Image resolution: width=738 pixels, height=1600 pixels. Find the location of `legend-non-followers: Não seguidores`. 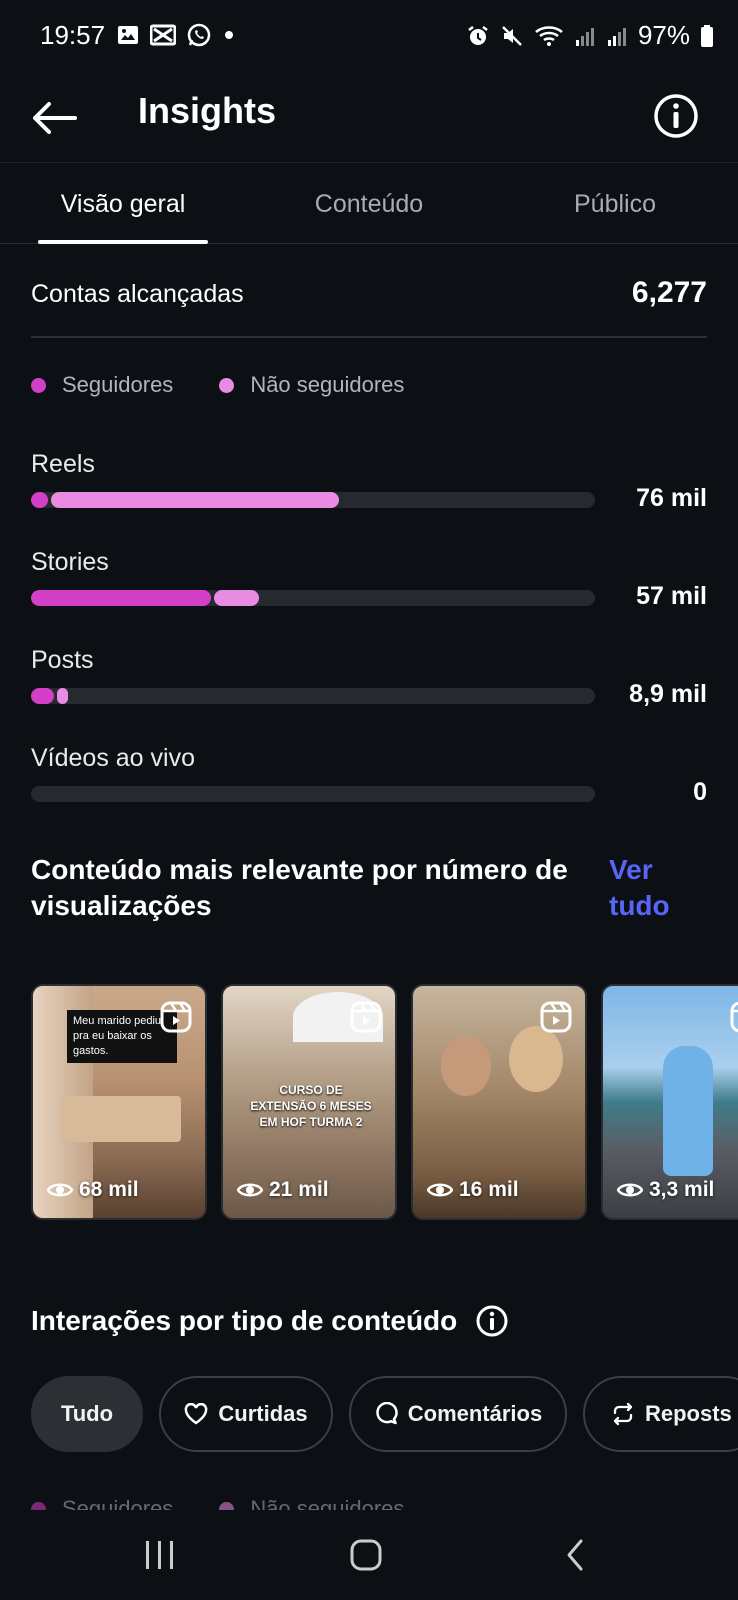

legend-non-followers: Não seguidores is located at coordinates (311, 385).